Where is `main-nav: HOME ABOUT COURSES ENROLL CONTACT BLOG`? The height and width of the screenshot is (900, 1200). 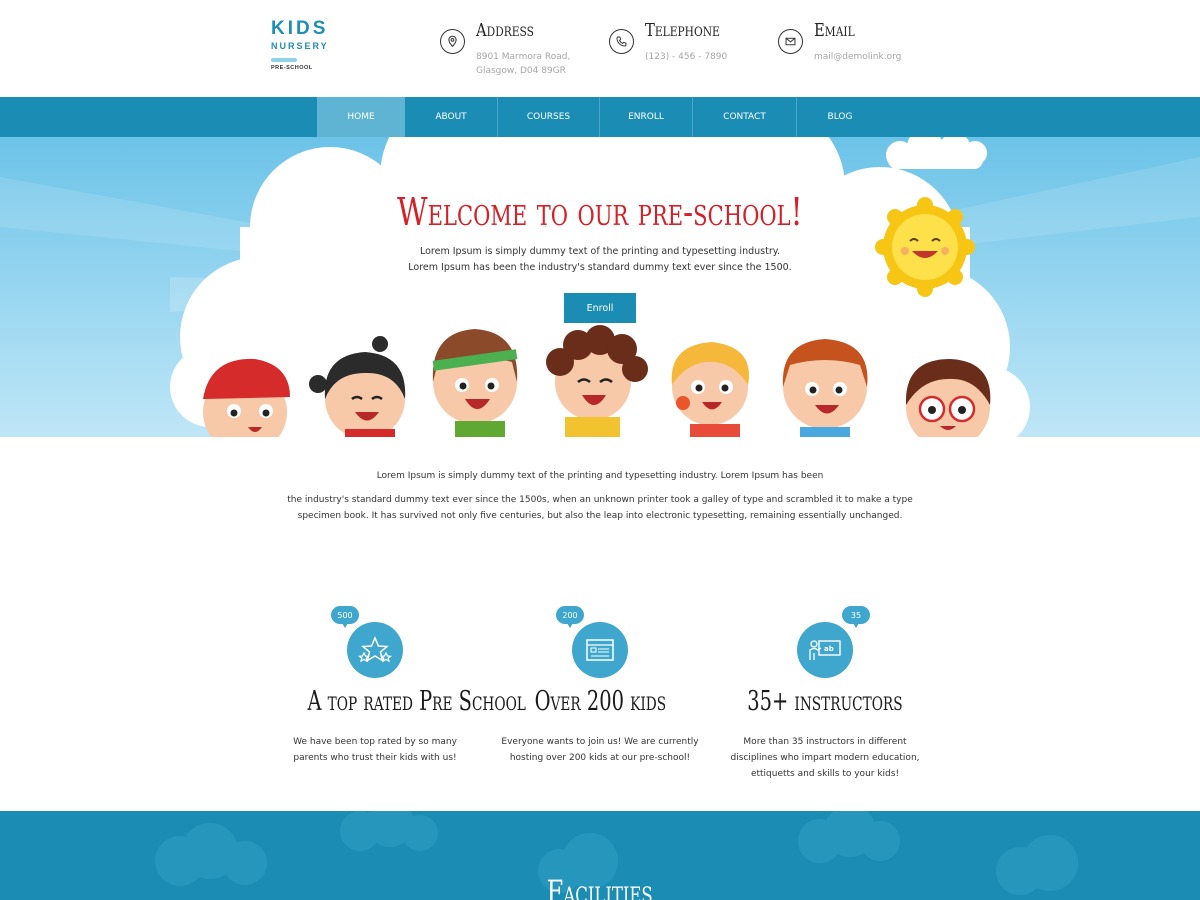
main-nav: HOME ABOUT COURSES ENROLL CONTACT BLOG is located at coordinates (600, 117).